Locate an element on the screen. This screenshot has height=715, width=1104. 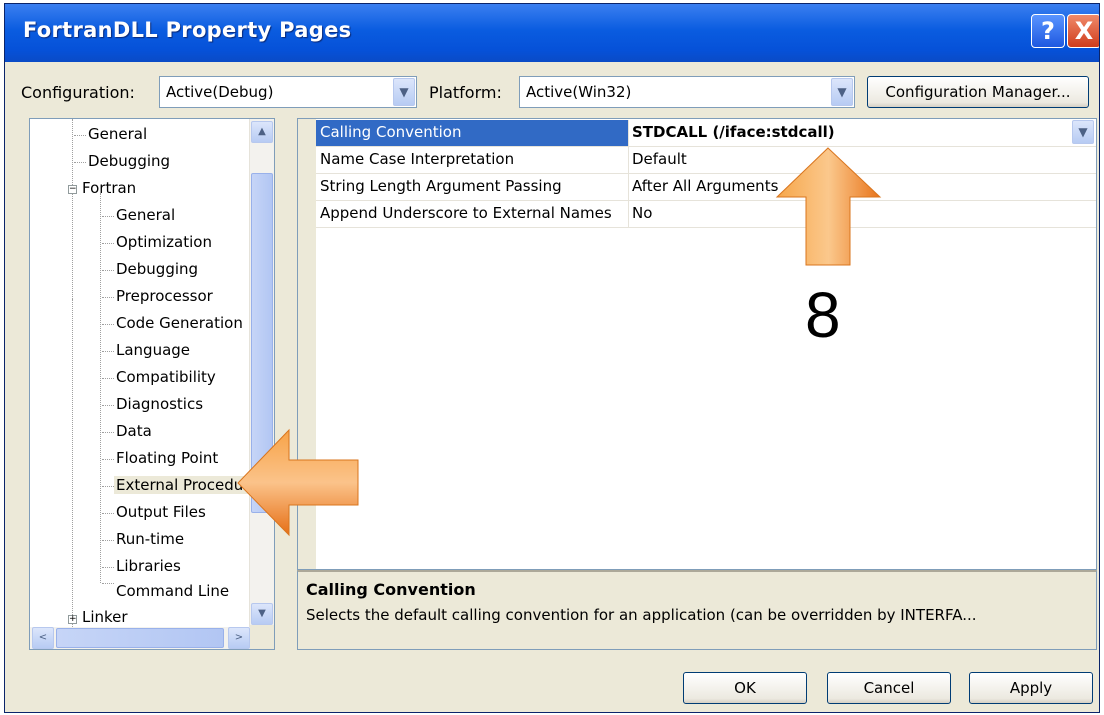
left-arrow-icon is located at coordinates (298, 482).